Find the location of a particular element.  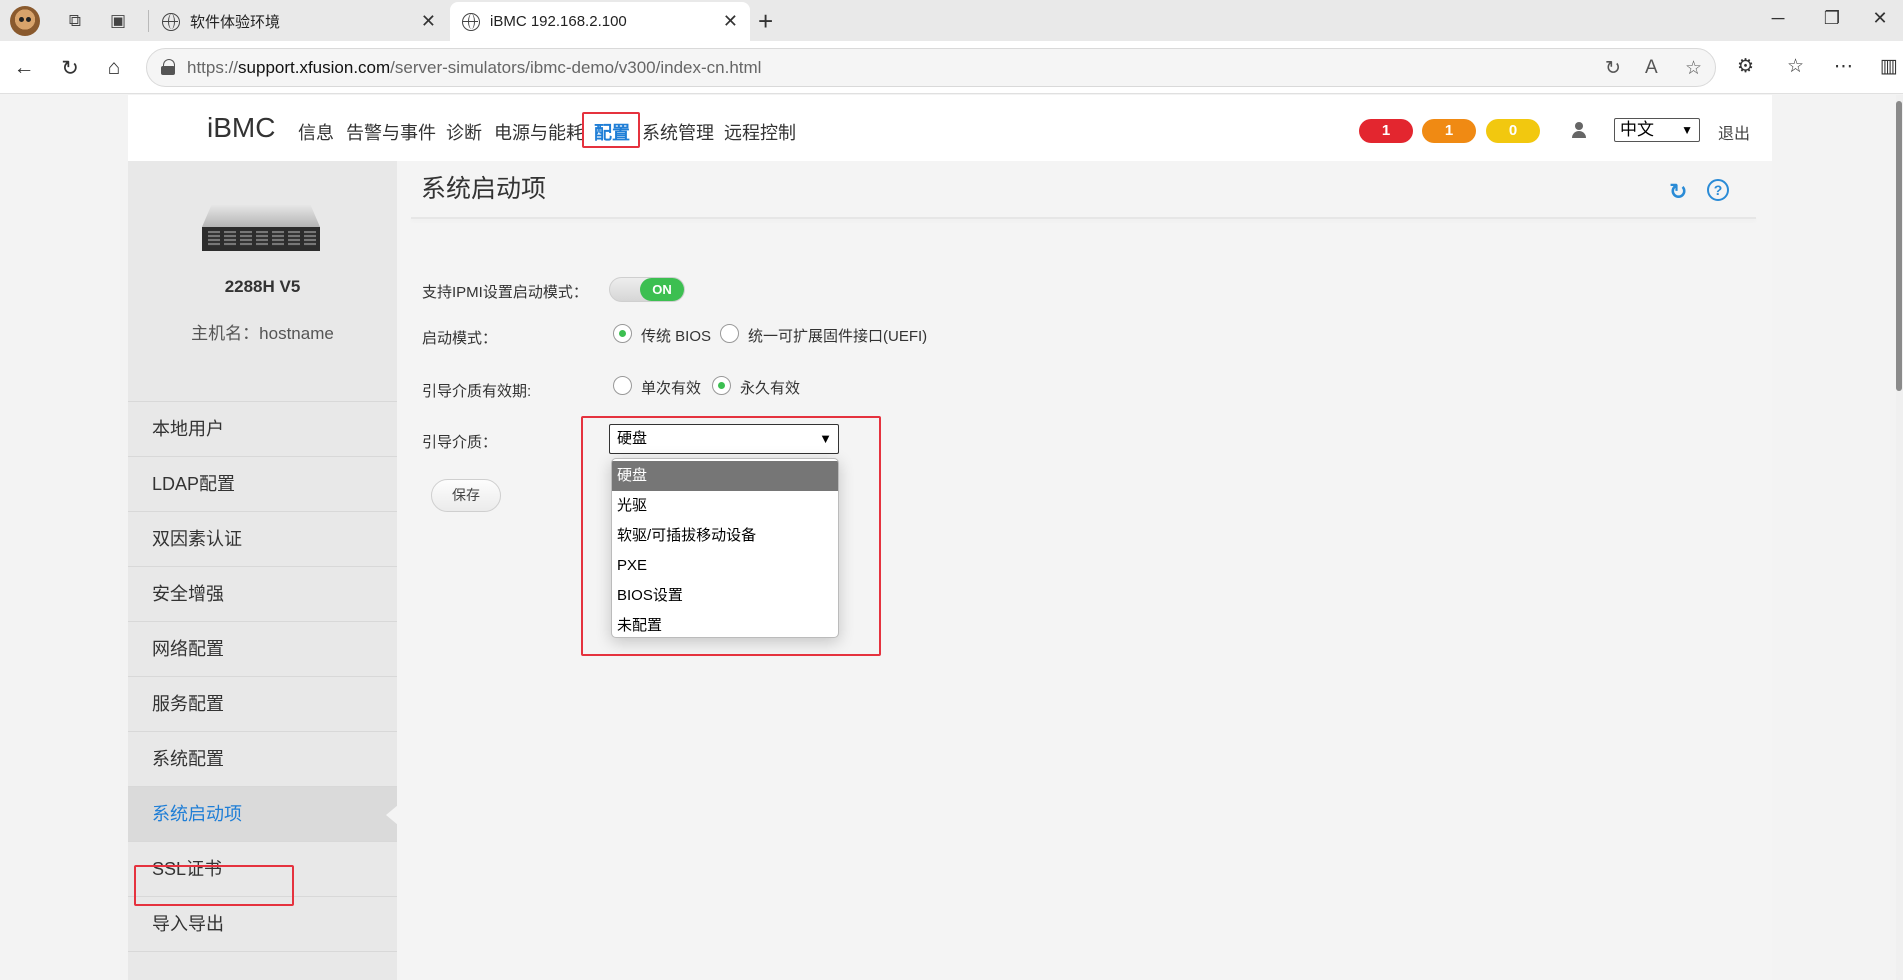

page-title: 系统启动项 is located at coordinates (484, 189).